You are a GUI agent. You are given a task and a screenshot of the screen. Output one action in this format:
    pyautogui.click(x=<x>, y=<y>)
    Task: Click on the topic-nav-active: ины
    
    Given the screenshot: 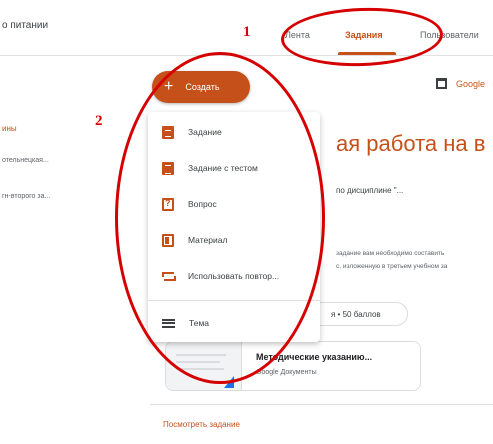 What is the action you would take?
    pyautogui.click(x=9, y=128)
    